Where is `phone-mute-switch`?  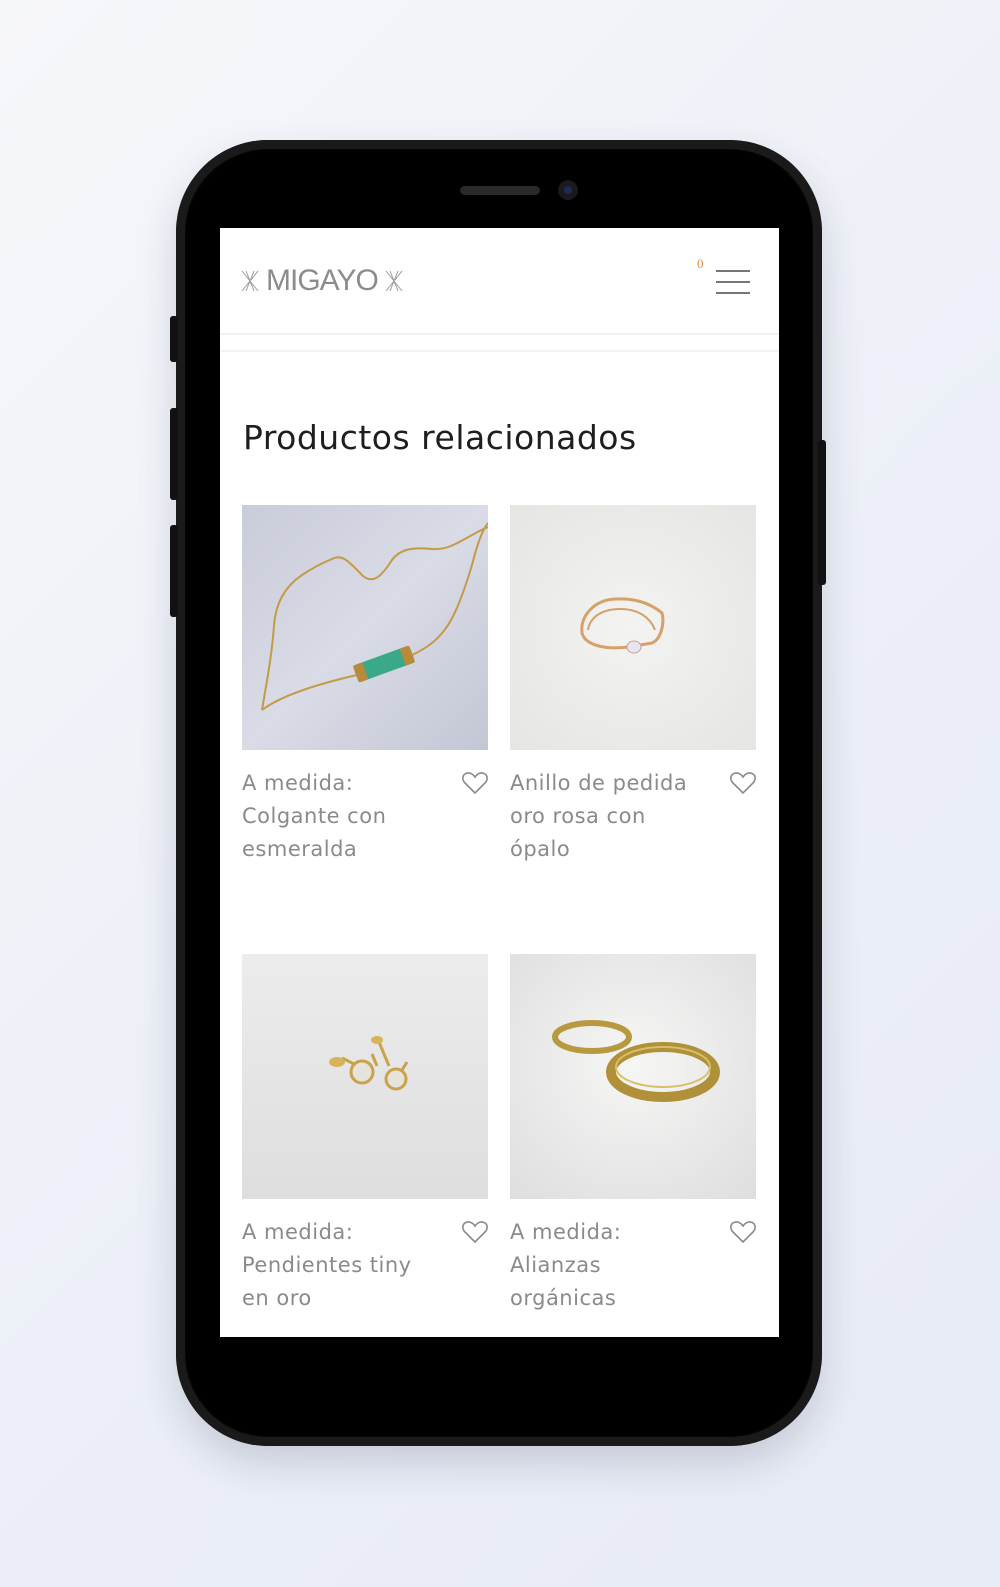 phone-mute-switch is located at coordinates (174, 339).